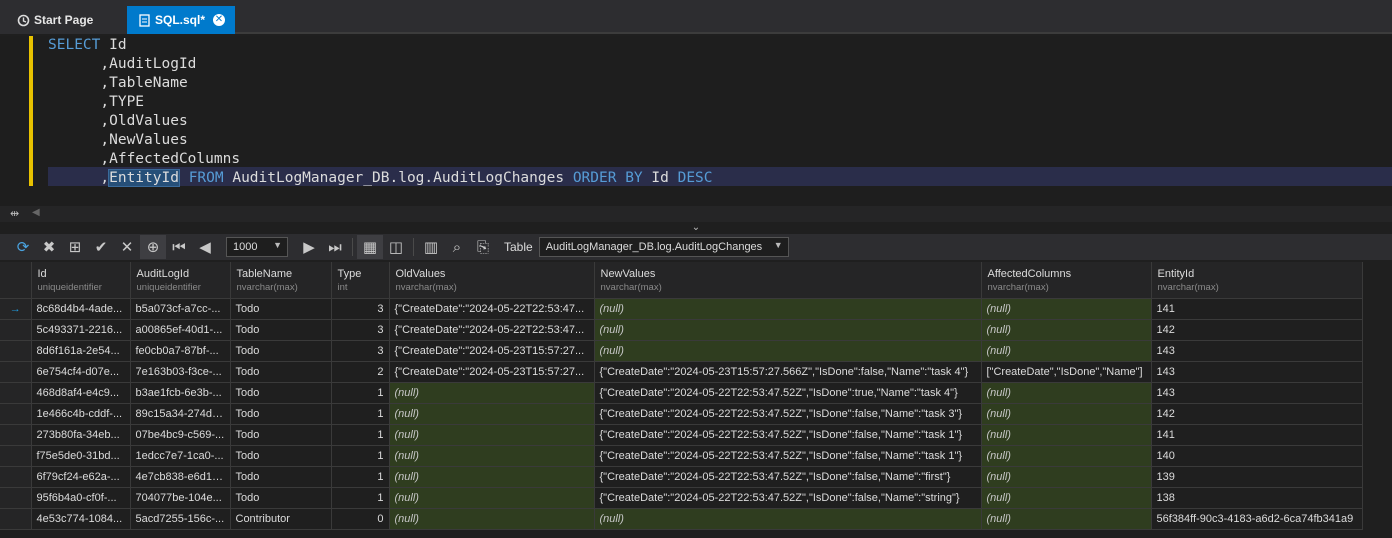 The width and height of the screenshot is (1392, 538). I want to click on columns-icon: ▥, so click(431, 247).